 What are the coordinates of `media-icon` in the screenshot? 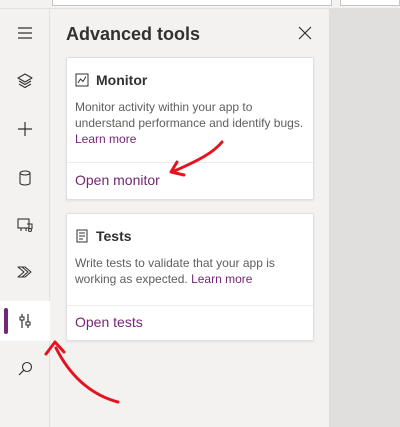 It's located at (25, 225).